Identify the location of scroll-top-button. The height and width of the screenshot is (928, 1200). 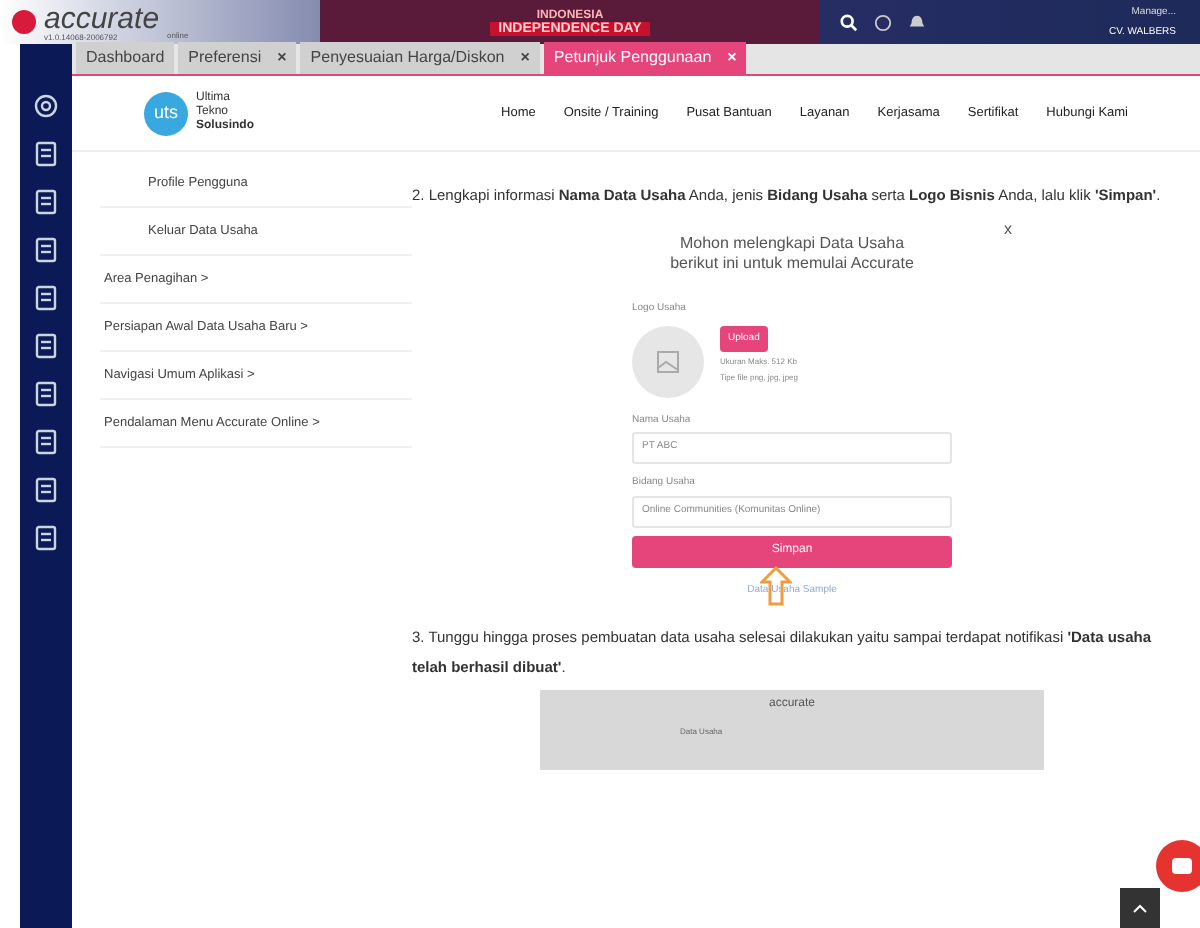
(1140, 908).